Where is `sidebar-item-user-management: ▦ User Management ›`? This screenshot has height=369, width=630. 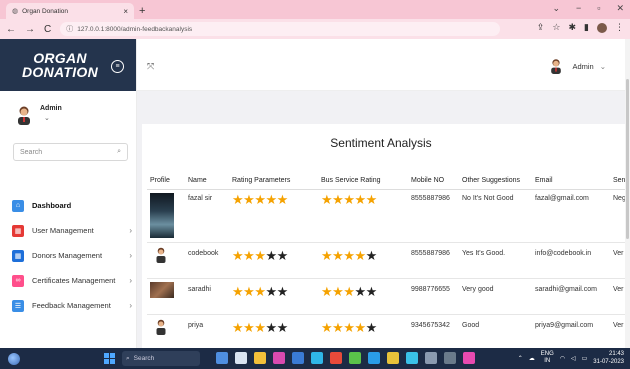
sidebar-item-user-management: ▦ User Management › is located at coordinates (72, 230).